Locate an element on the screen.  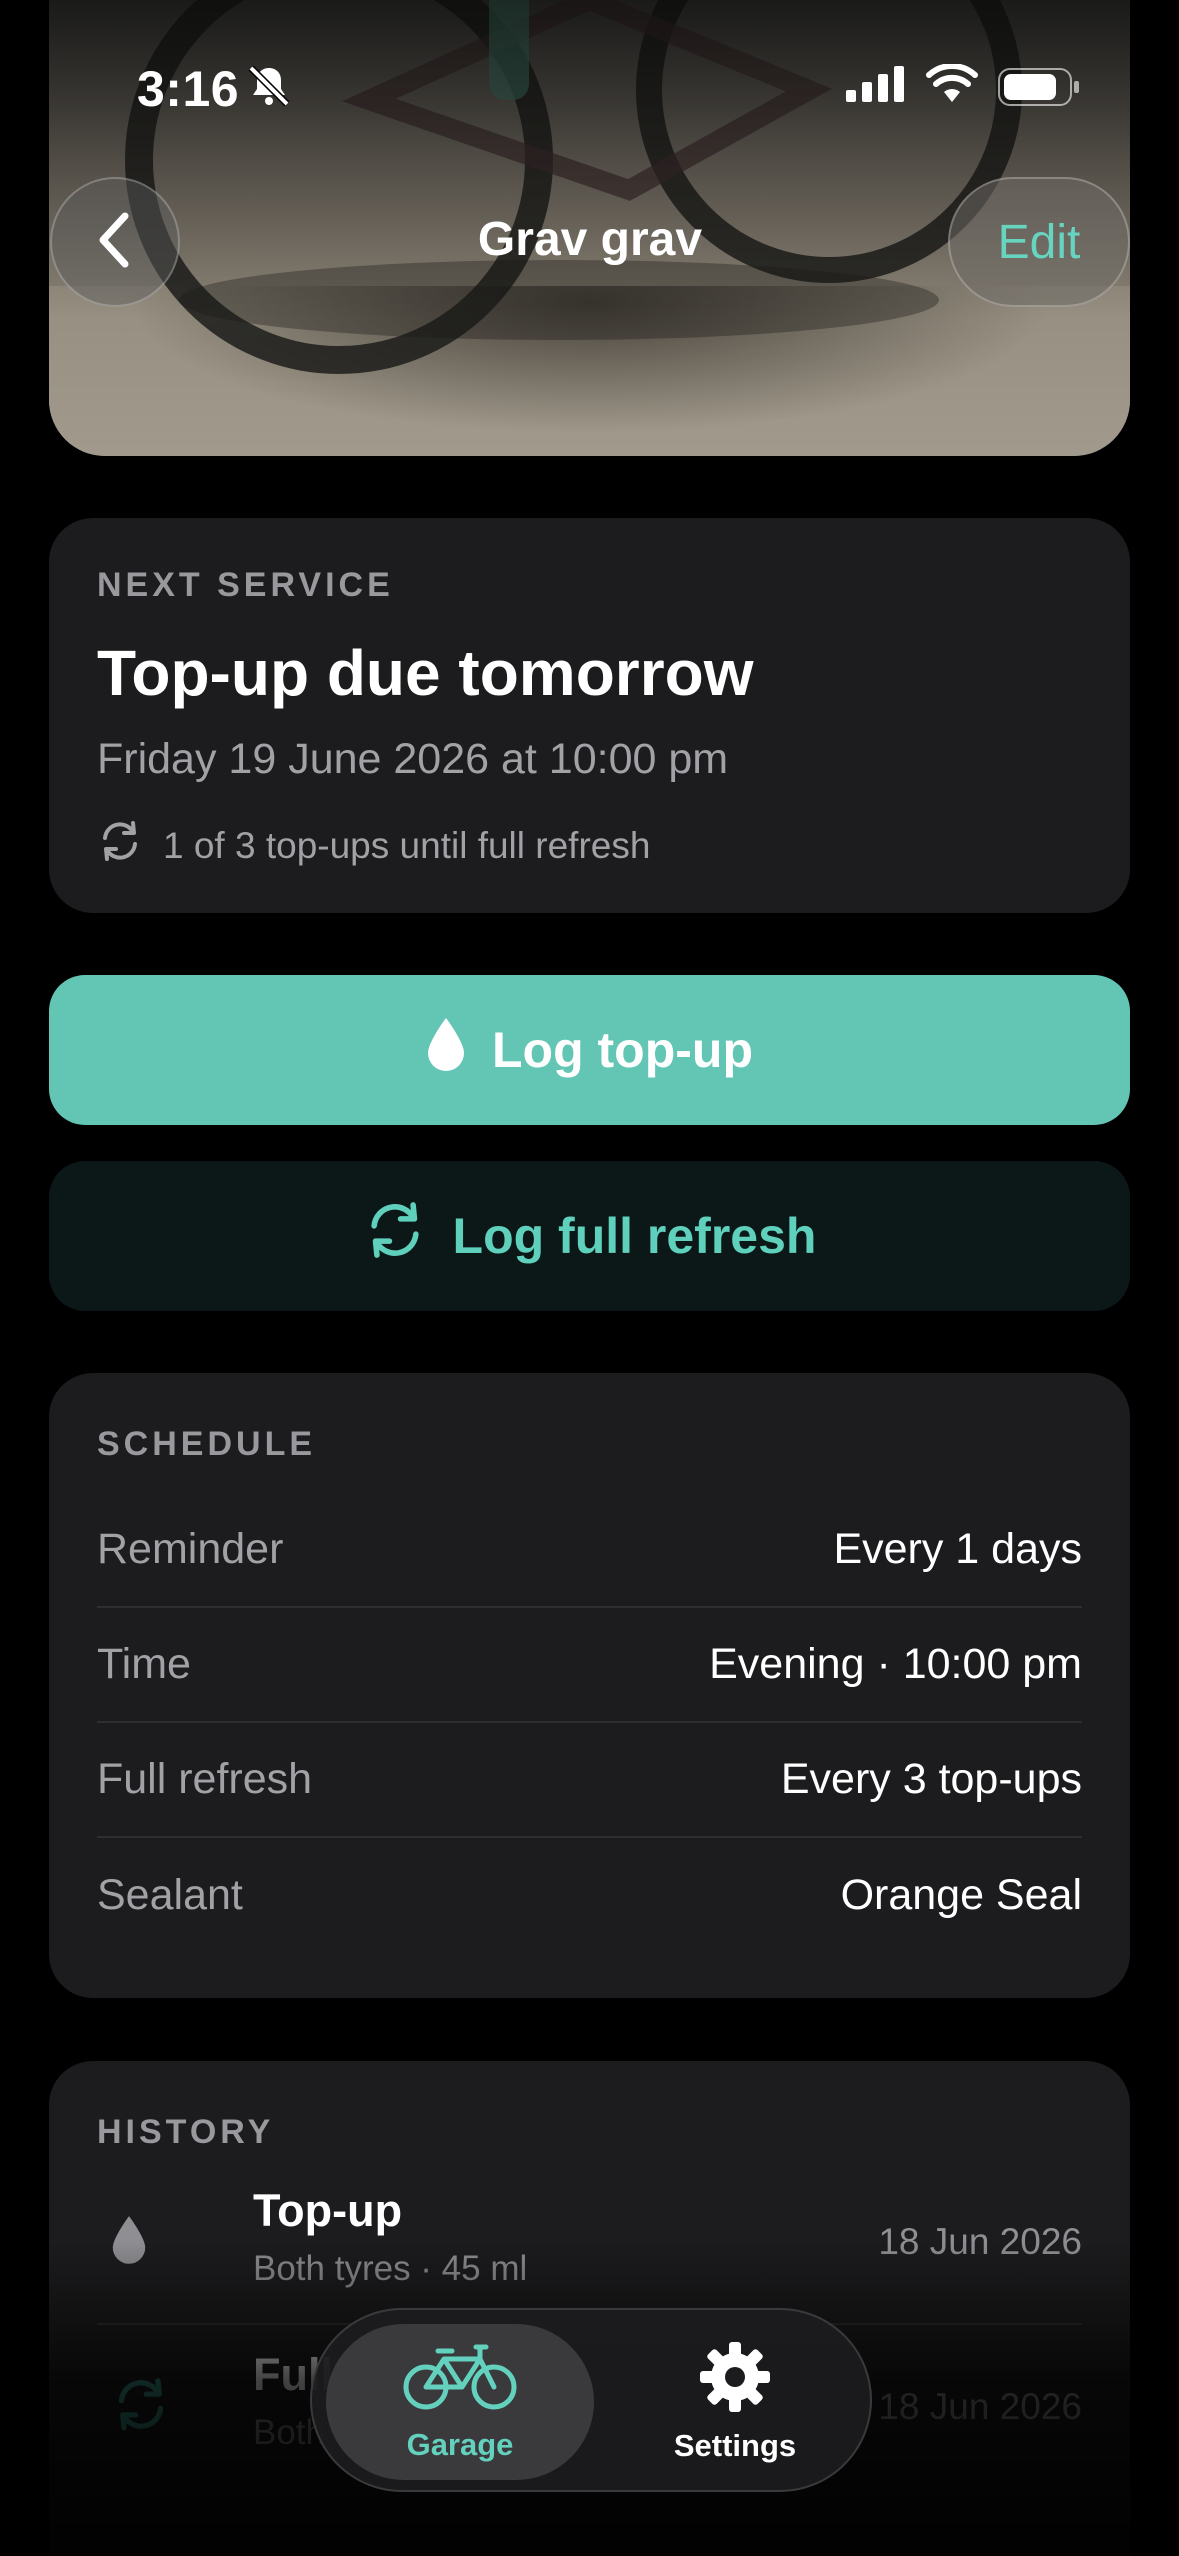
tab-bar: Garage Settings is located at coordinates (591, 2400).